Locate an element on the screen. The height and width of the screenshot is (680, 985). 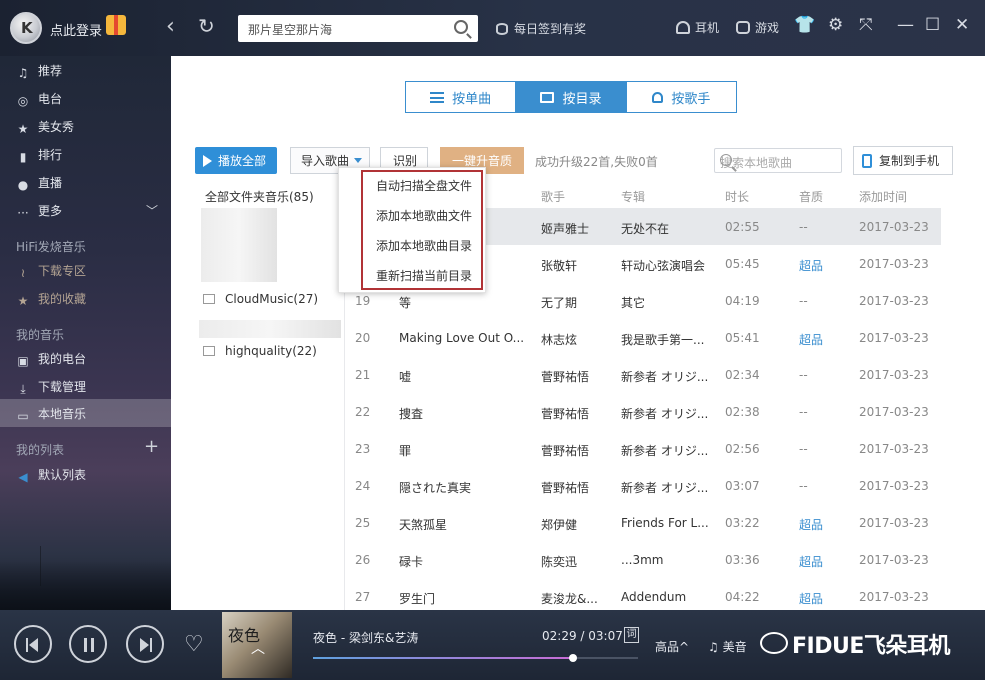
menu-item-add-folder: 添加本地歌曲目录 is located at coordinates (424, 245).